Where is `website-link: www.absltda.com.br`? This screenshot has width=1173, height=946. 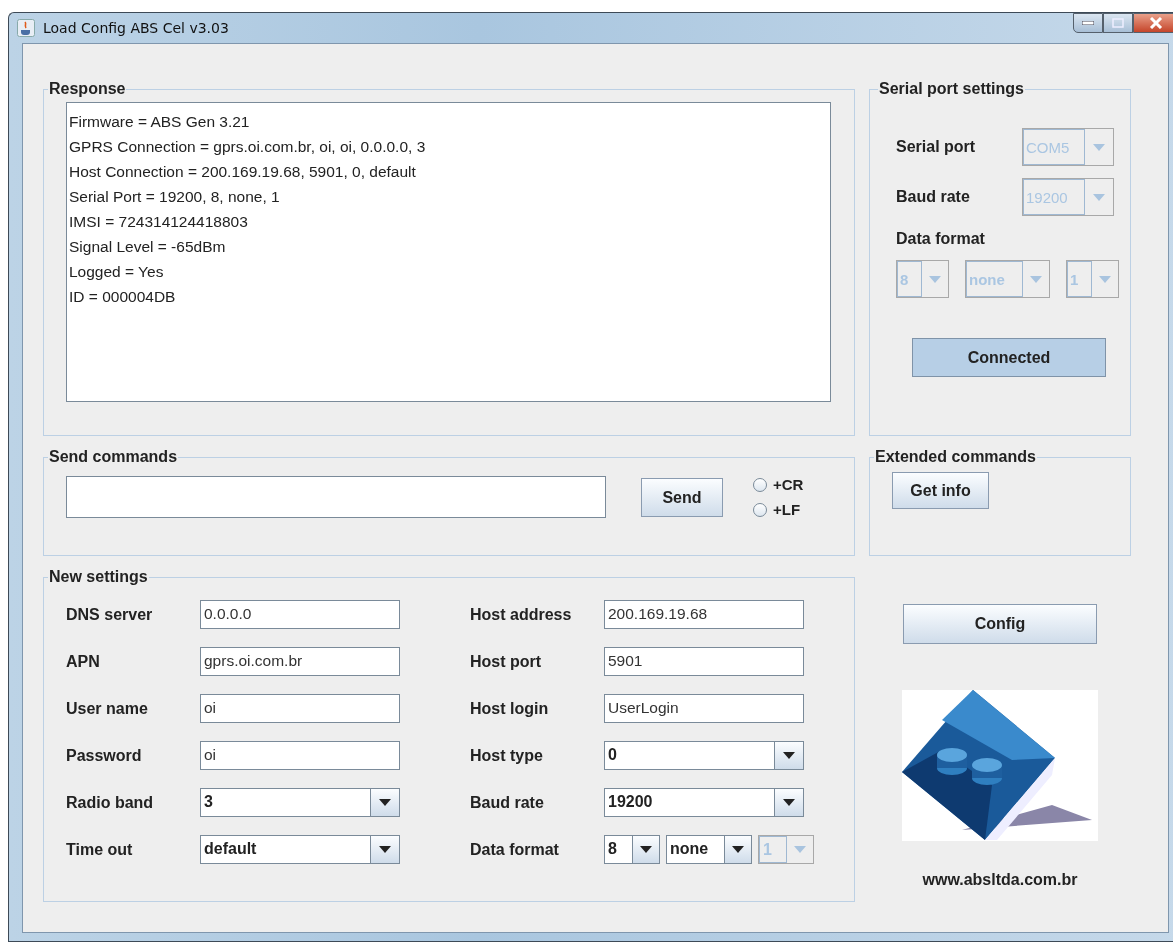 website-link: www.absltda.com.br is located at coordinates (1000, 880).